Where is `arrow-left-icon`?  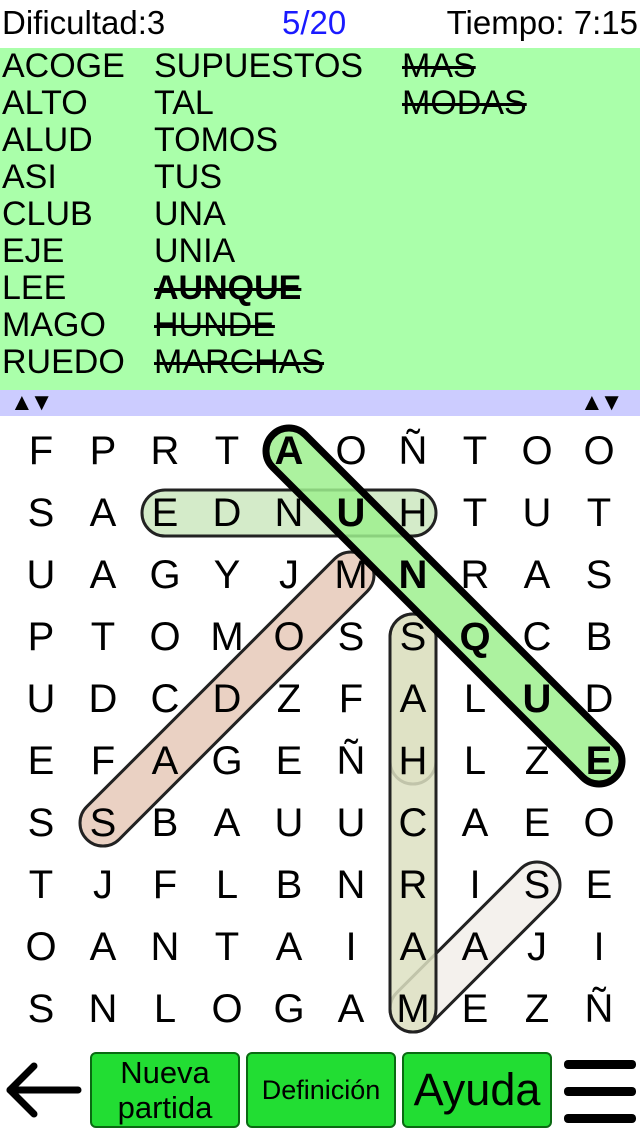
arrow-left-icon is located at coordinates (42, 1090).